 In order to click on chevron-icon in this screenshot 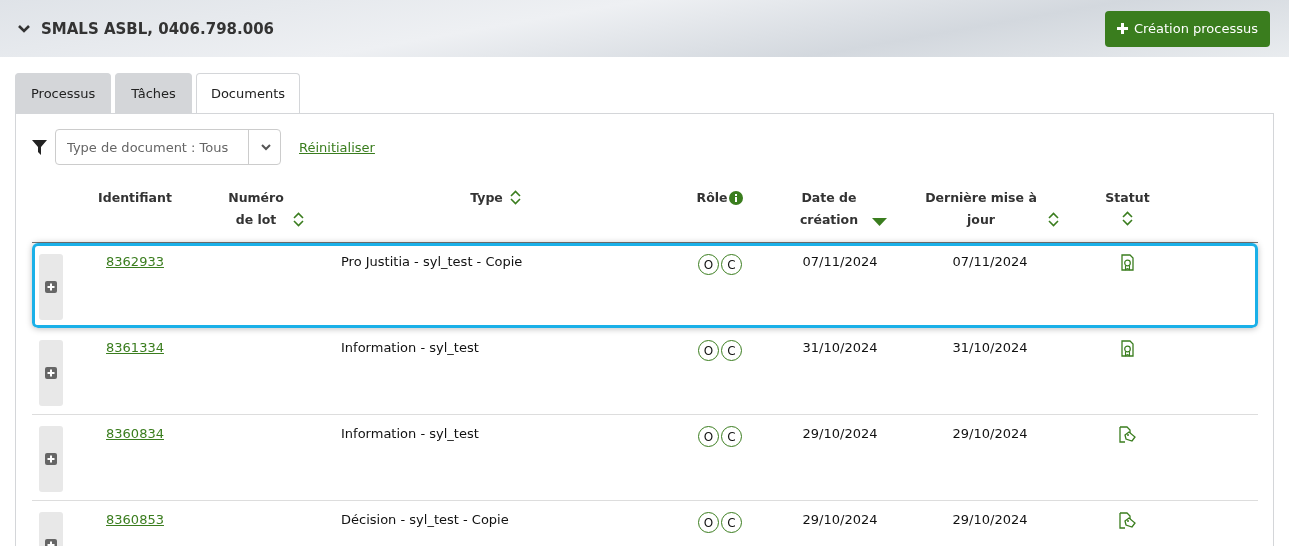, I will do `click(24, 28)`.